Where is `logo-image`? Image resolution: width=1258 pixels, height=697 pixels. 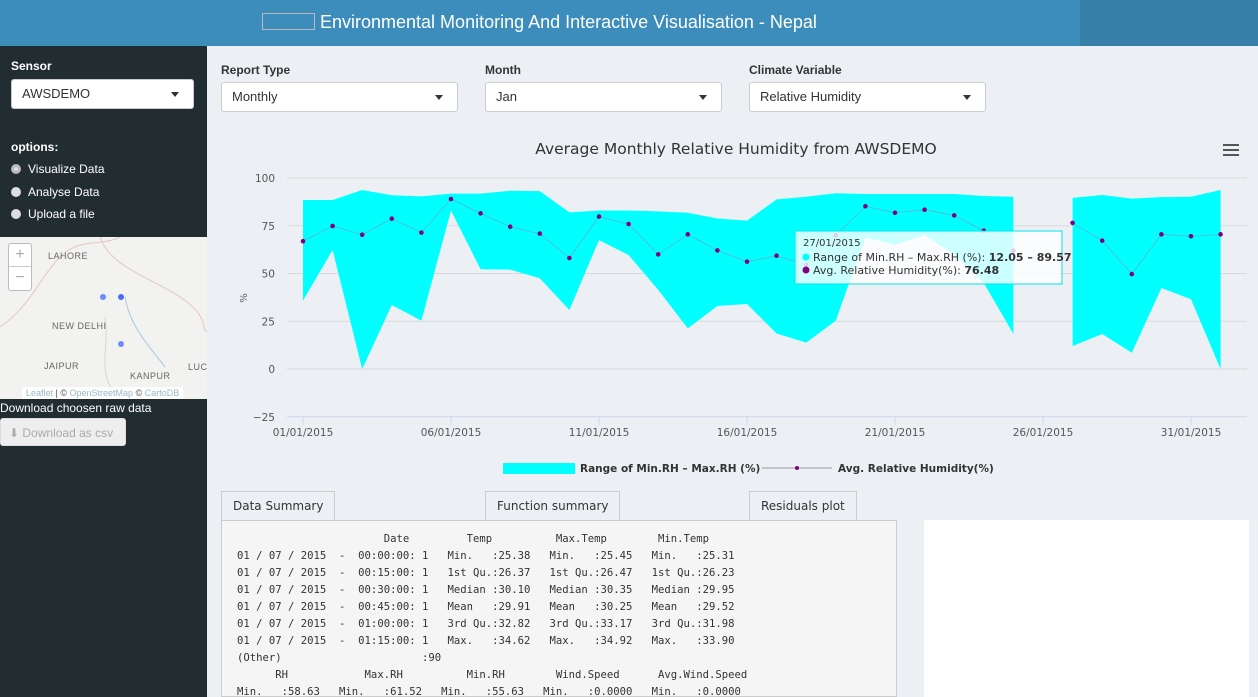 logo-image is located at coordinates (288, 21).